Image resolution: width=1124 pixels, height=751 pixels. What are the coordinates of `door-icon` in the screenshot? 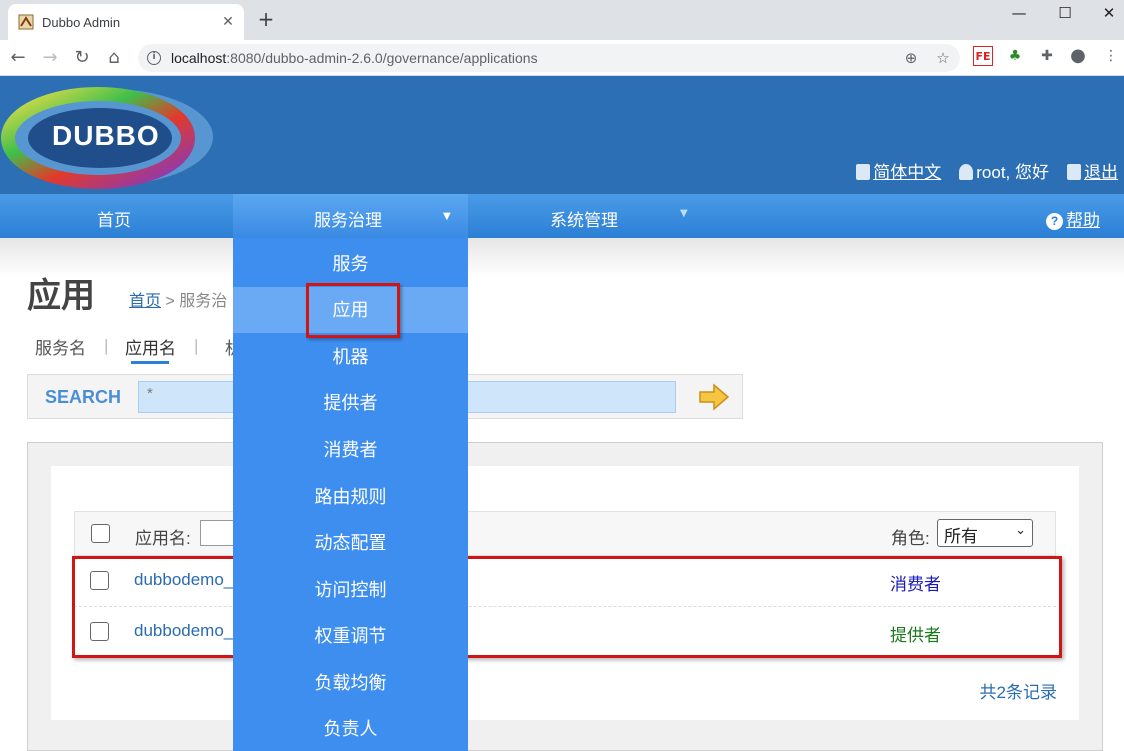 It's located at (1074, 172).